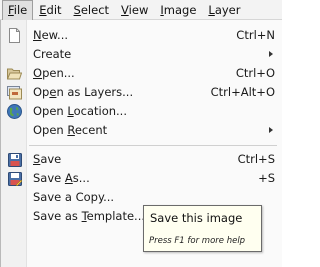  I want to click on menu-edit: Edit, so click(50, 10).